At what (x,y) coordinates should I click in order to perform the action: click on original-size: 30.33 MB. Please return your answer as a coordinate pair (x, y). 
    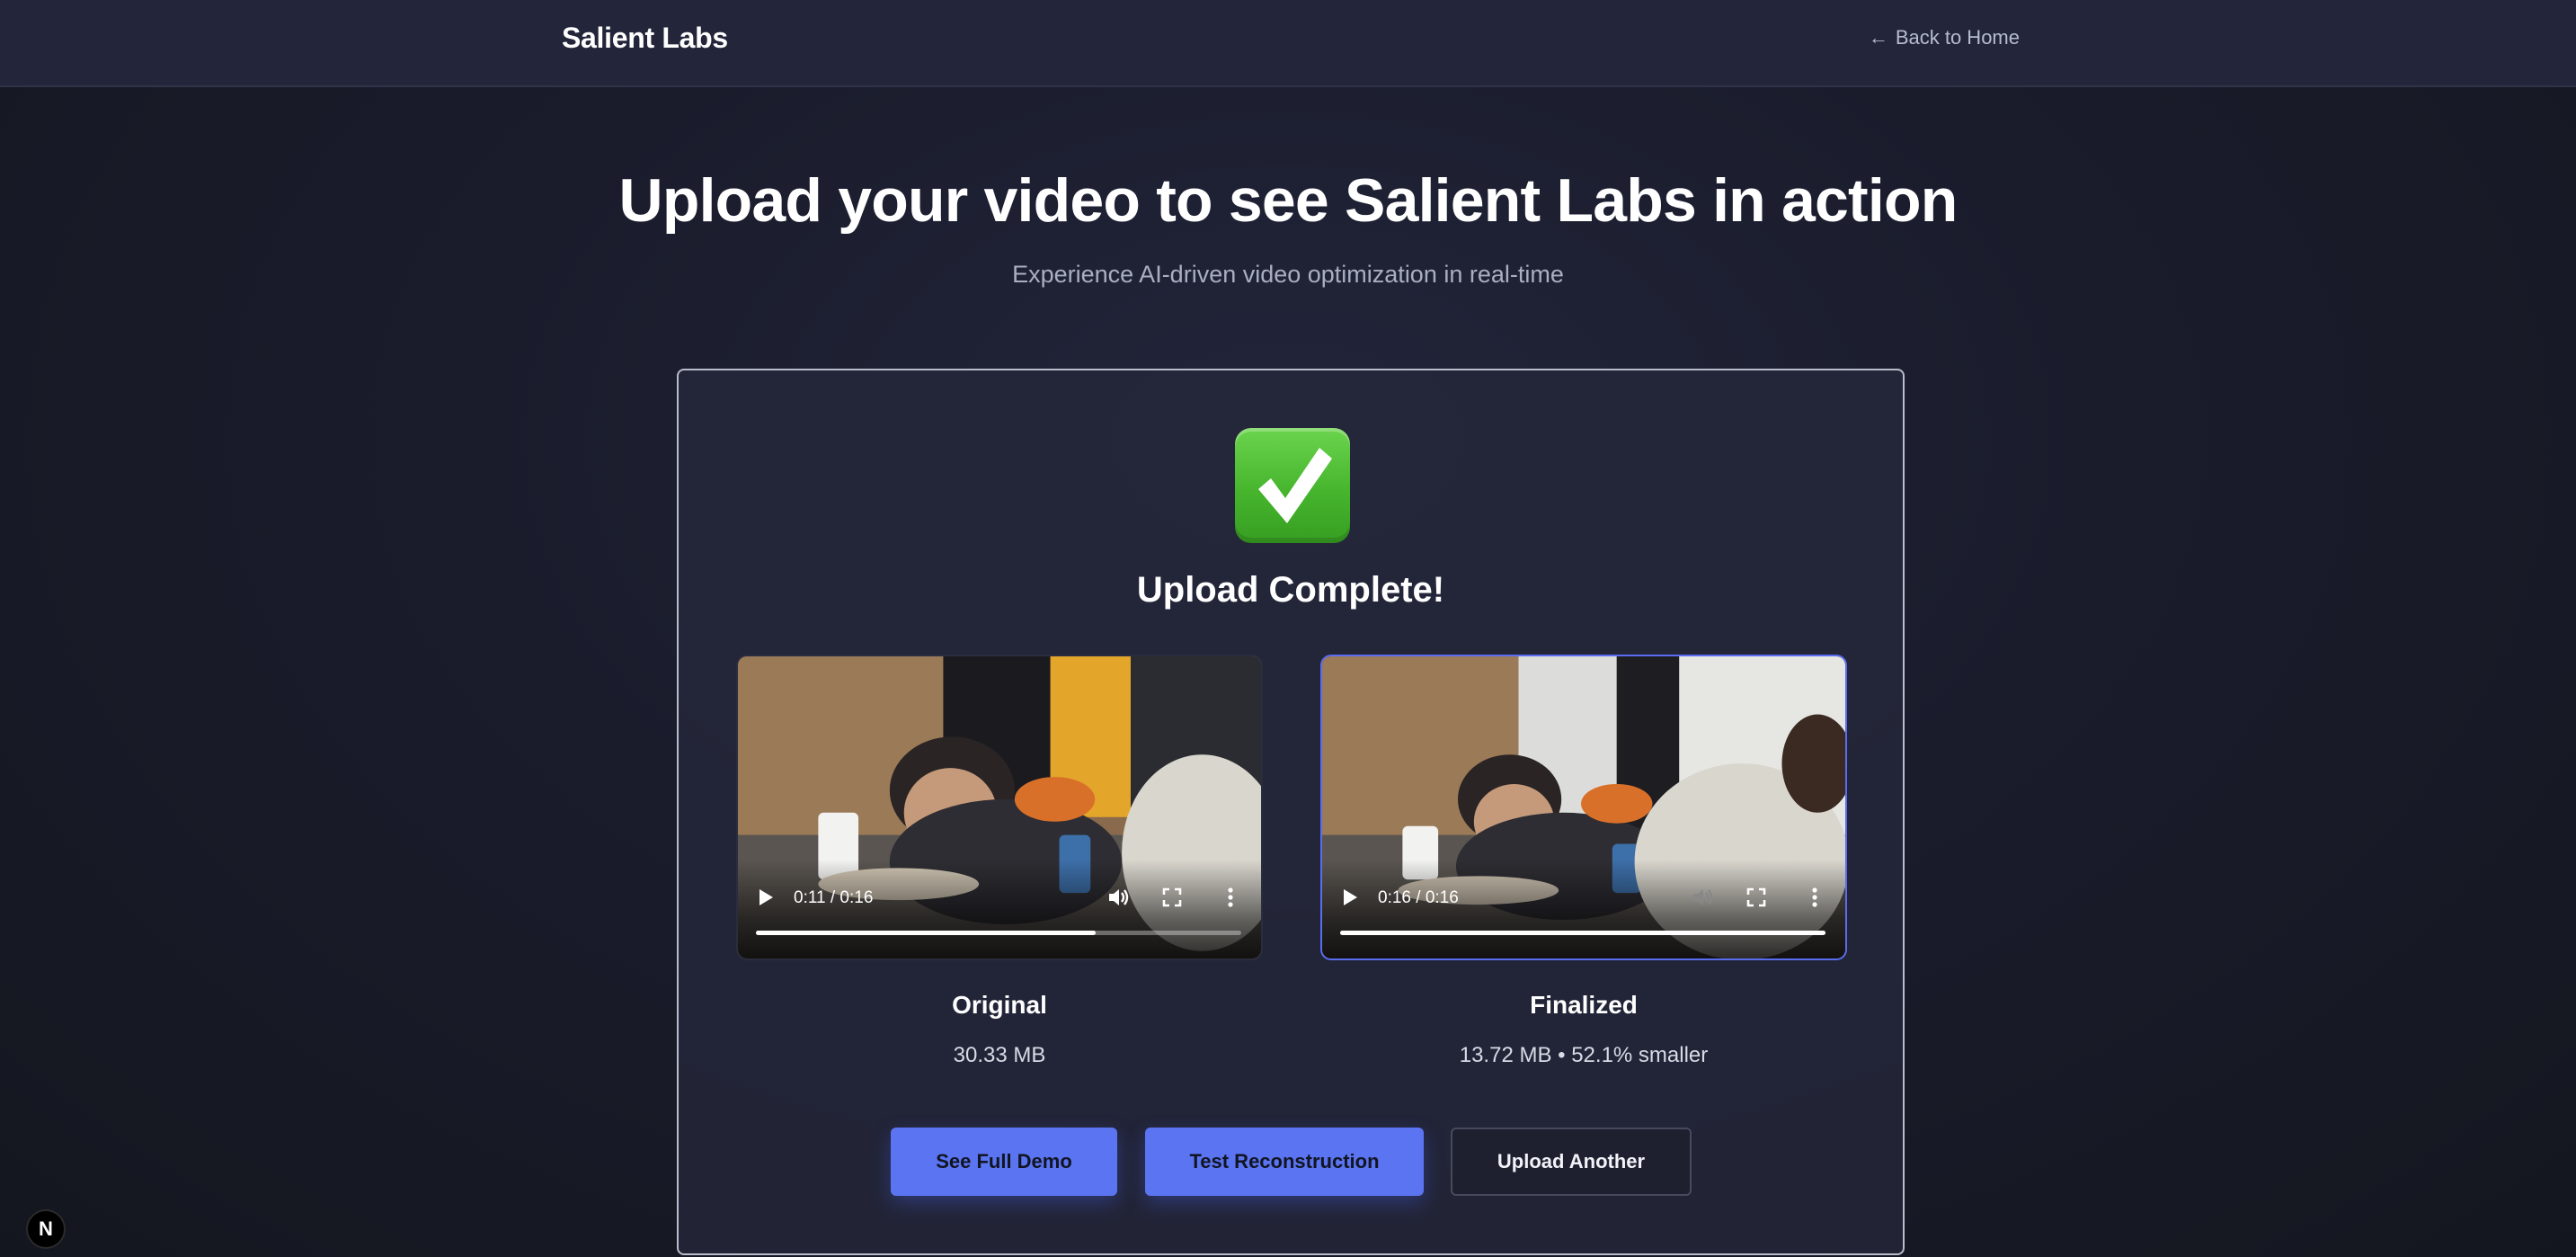
    Looking at the image, I should click on (999, 1055).